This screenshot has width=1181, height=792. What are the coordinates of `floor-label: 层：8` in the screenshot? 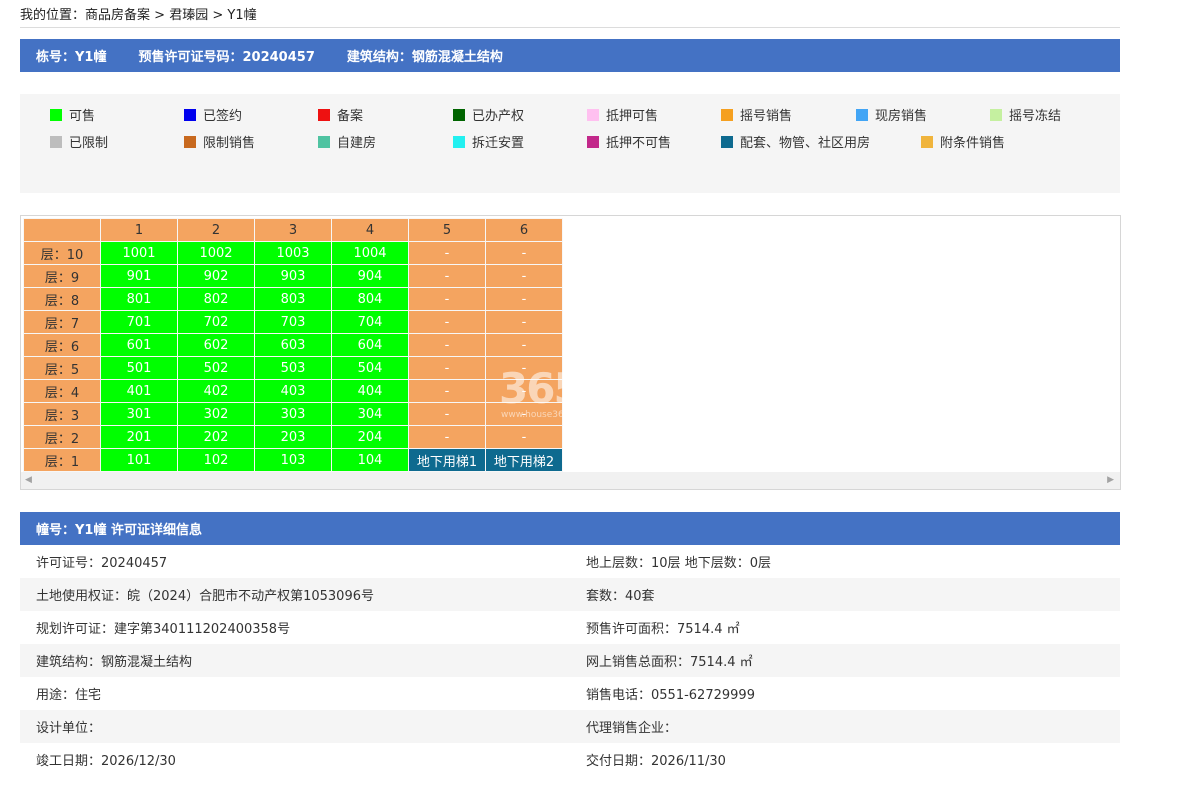 It's located at (62, 299).